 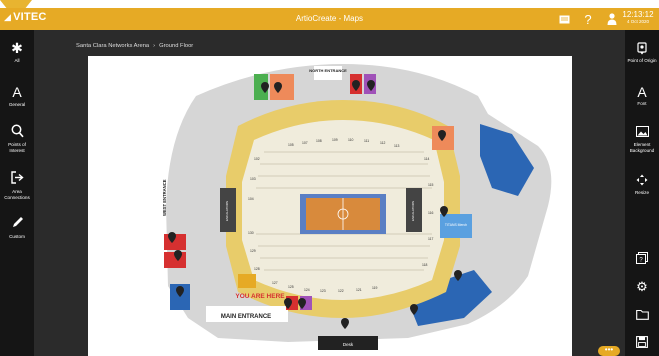 I want to click on tool-font: A Font, so click(x=642, y=96).